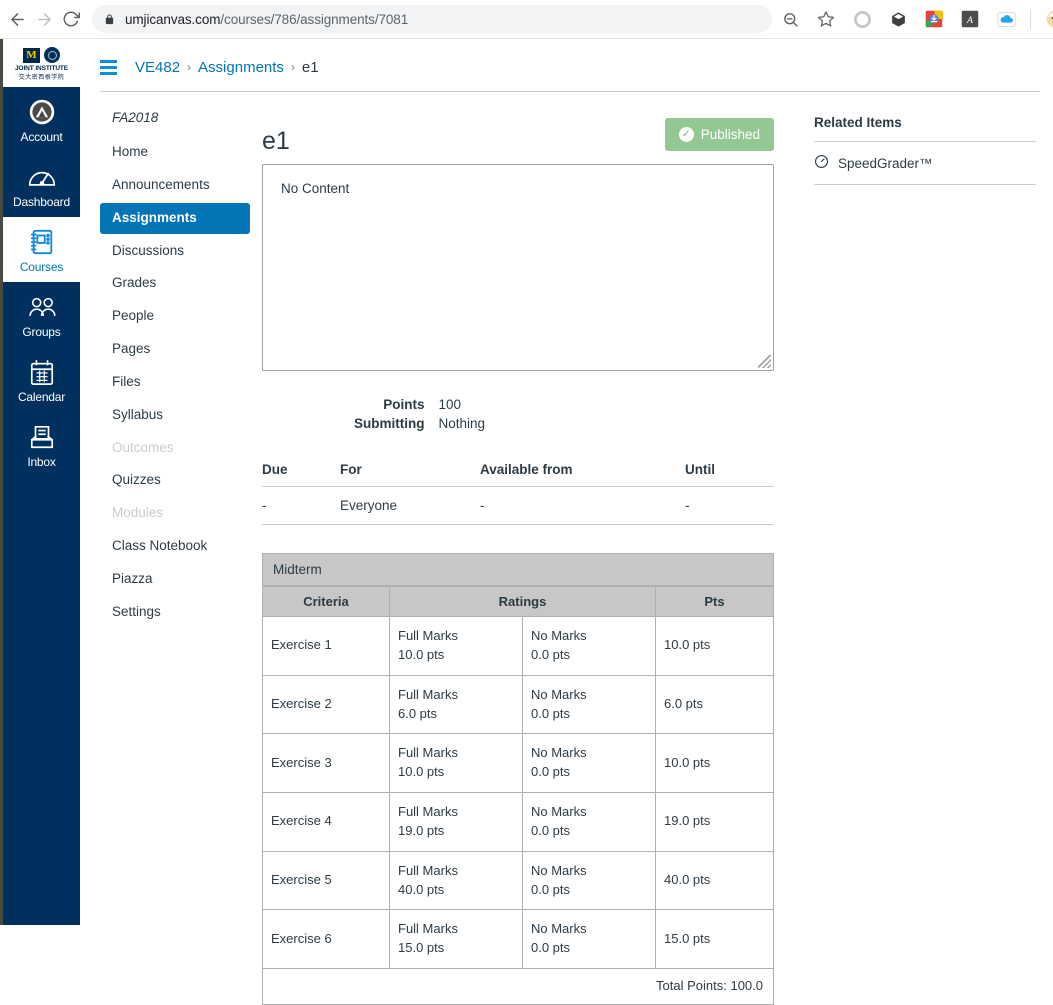  Describe the element at coordinates (970, 19) in the screenshot. I see `translate-icon: A` at that location.